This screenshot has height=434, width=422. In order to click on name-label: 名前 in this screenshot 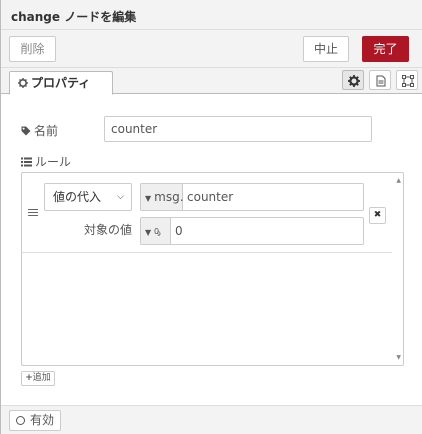, I will do `click(39, 130)`.